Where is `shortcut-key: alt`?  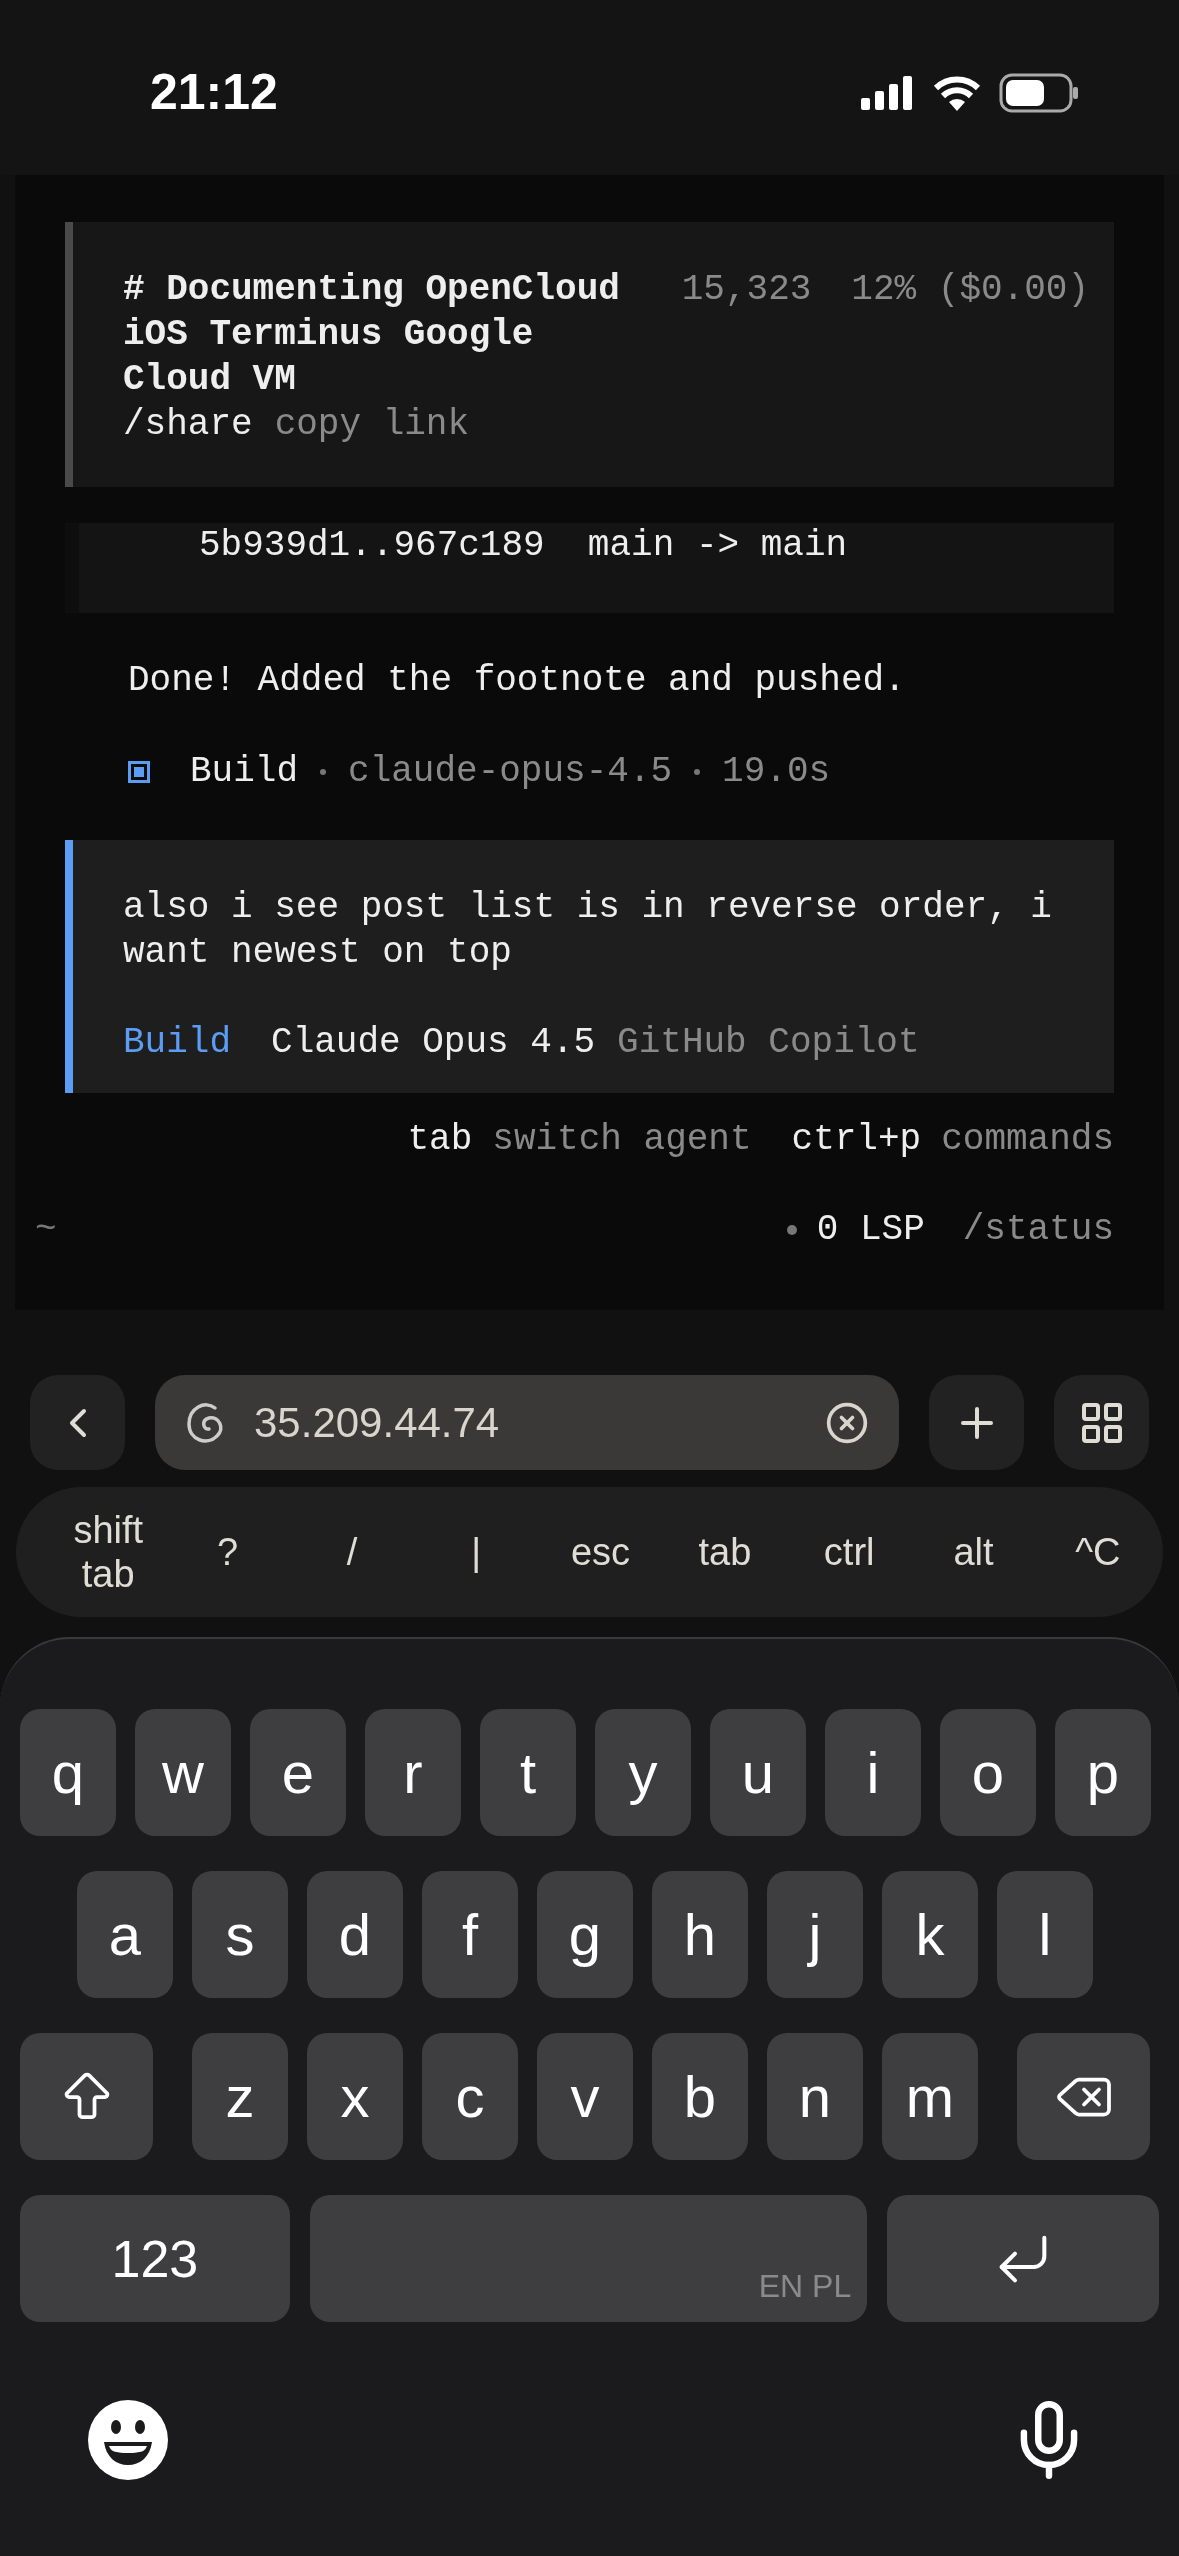 shortcut-key: alt is located at coordinates (973, 1552).